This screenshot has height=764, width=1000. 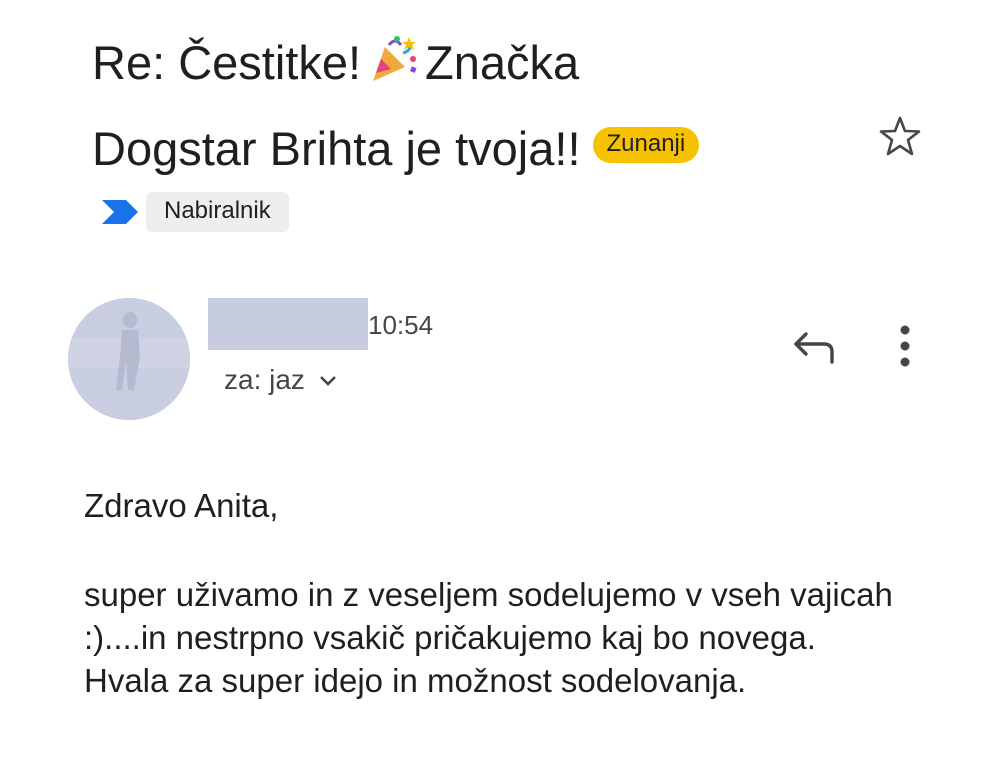 I want to click on reply-button, so click(x=813, y=348).